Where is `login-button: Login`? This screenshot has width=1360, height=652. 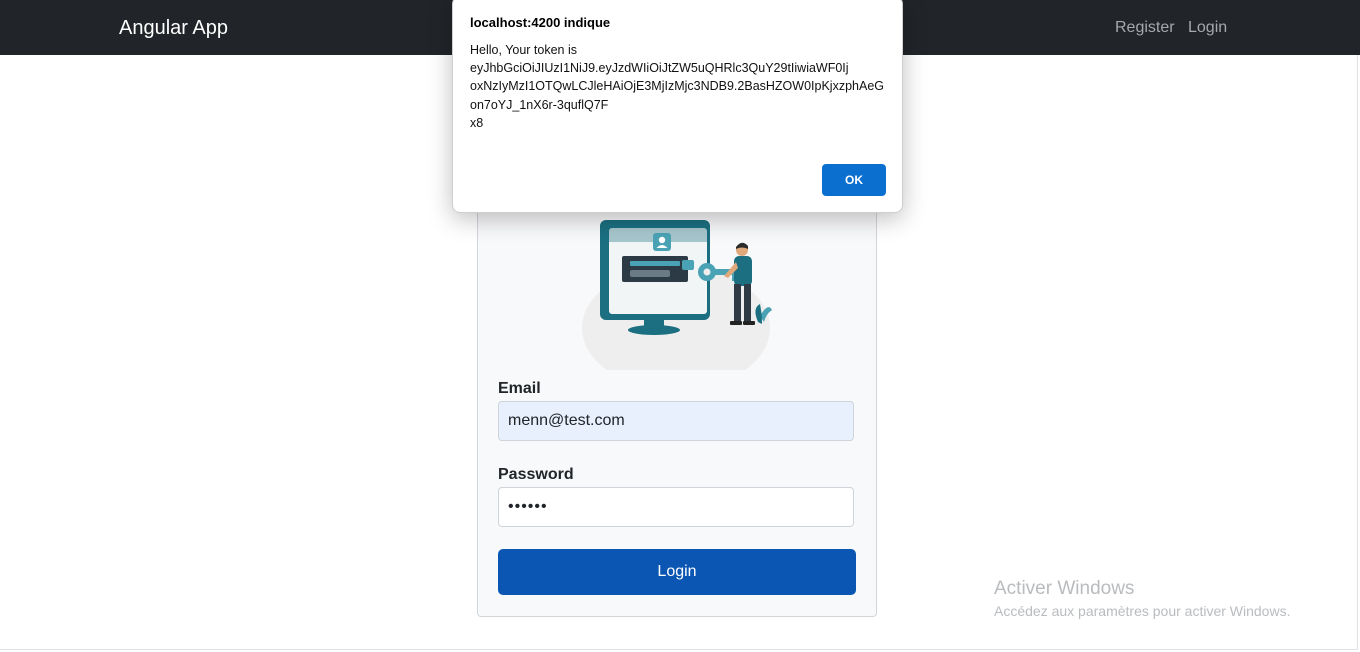
login-button: Login is located at coordinates (677, 572).